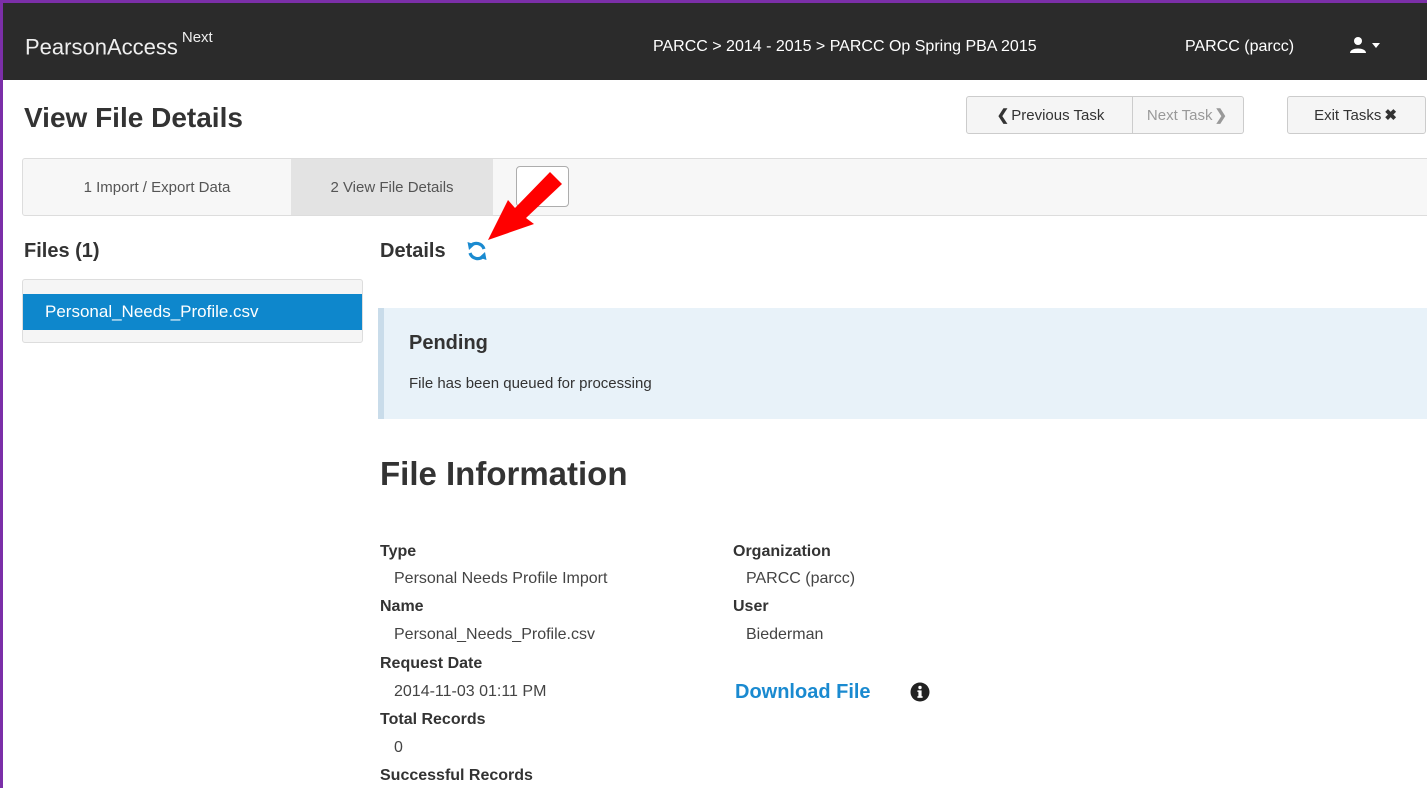  Describe the element at coordinates (470, 691) in the screenshot. I see `request-date-value: 2014-11-03 01:11 PM` at that location.